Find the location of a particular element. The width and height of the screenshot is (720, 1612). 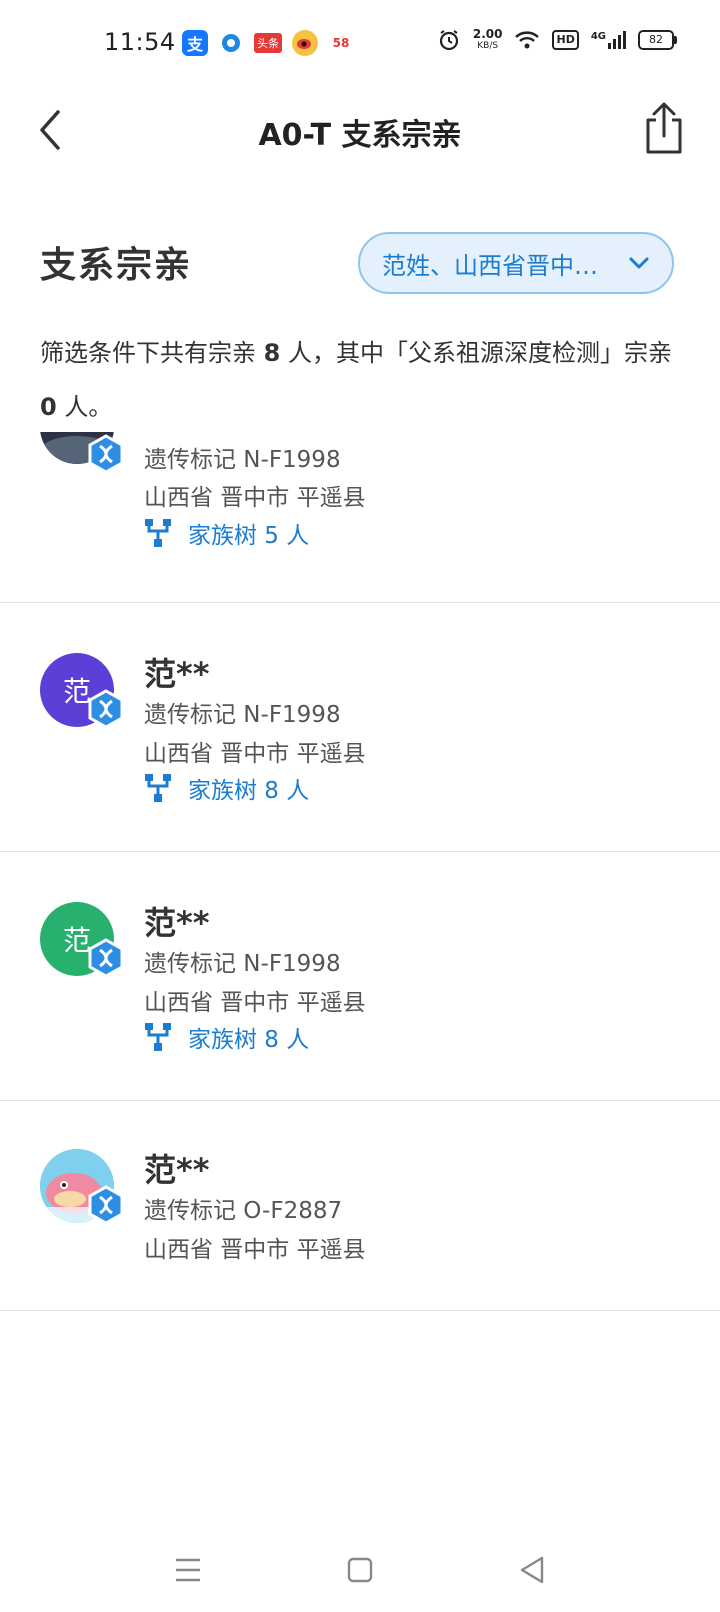

toutiao-icon: 头条 is located at coordinates (268, 43).